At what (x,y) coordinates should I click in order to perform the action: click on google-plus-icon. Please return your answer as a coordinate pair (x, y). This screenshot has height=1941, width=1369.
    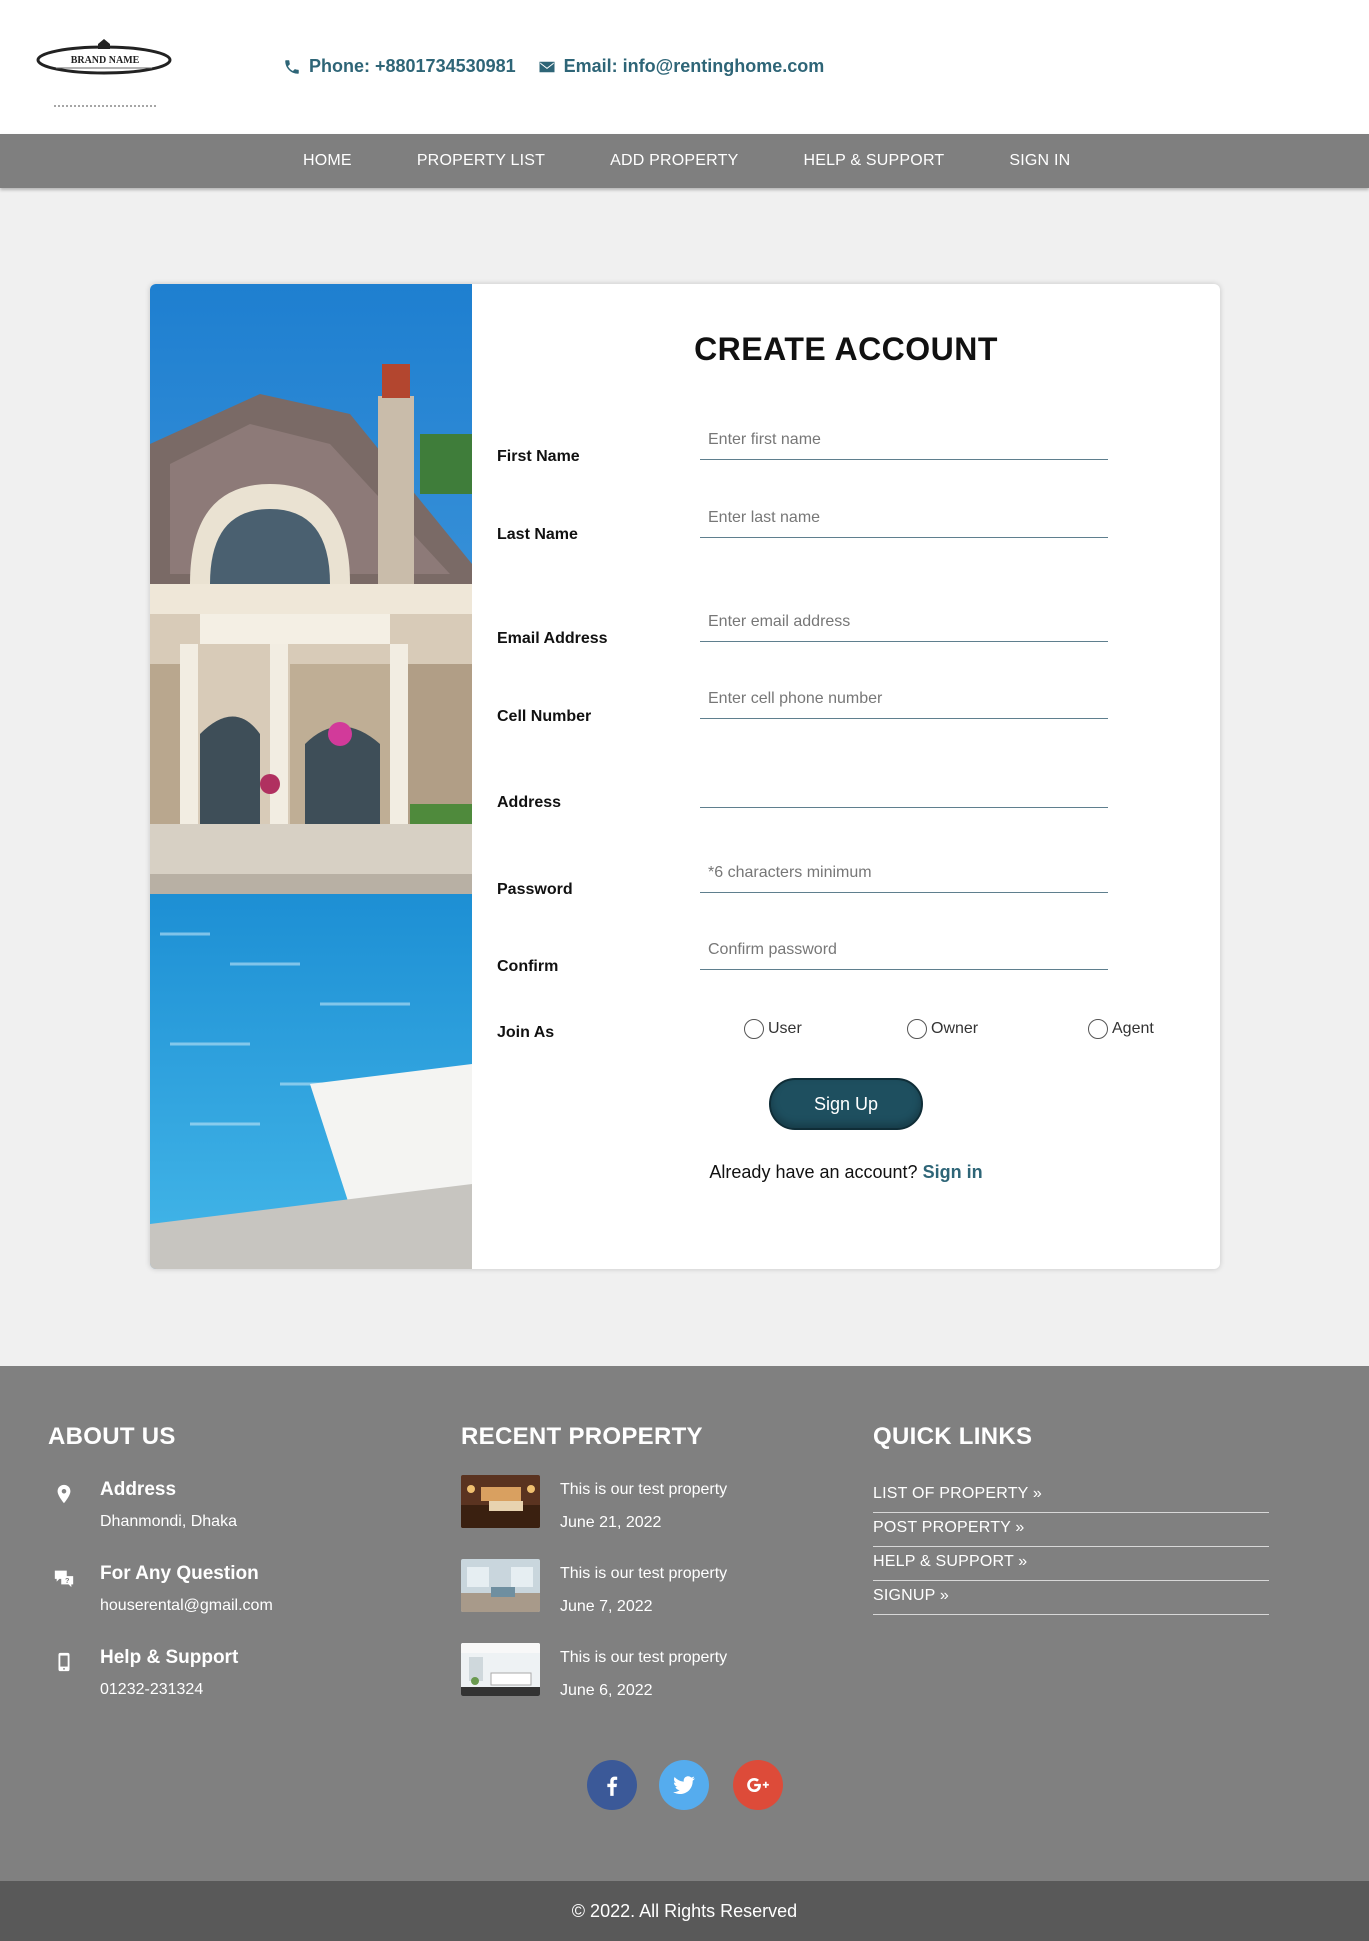
    Looking at the image, I should click on (758, 1785).